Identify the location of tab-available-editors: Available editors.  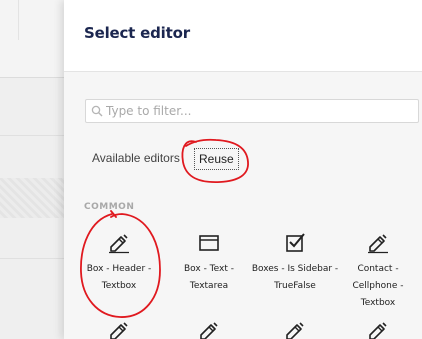
(136, 158).